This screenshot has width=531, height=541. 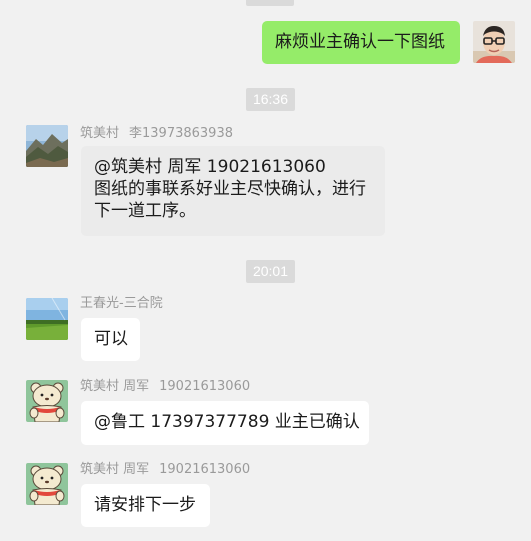 I want to click on message-text: 可以, so click(x=111, y=339).